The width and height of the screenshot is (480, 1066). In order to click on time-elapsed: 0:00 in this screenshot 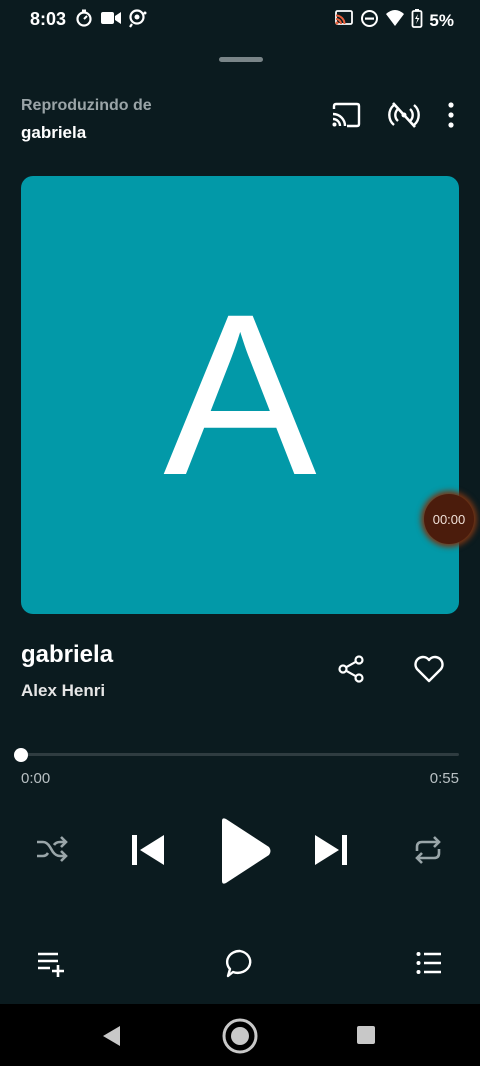, I will do `click(36, 778)`.